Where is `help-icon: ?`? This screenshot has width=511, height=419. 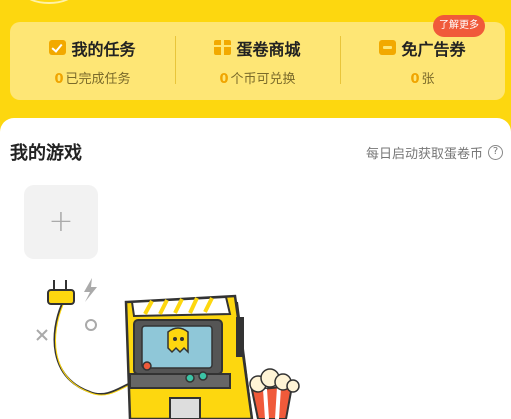
help-icon: ? is located at coordinates (495, 152).